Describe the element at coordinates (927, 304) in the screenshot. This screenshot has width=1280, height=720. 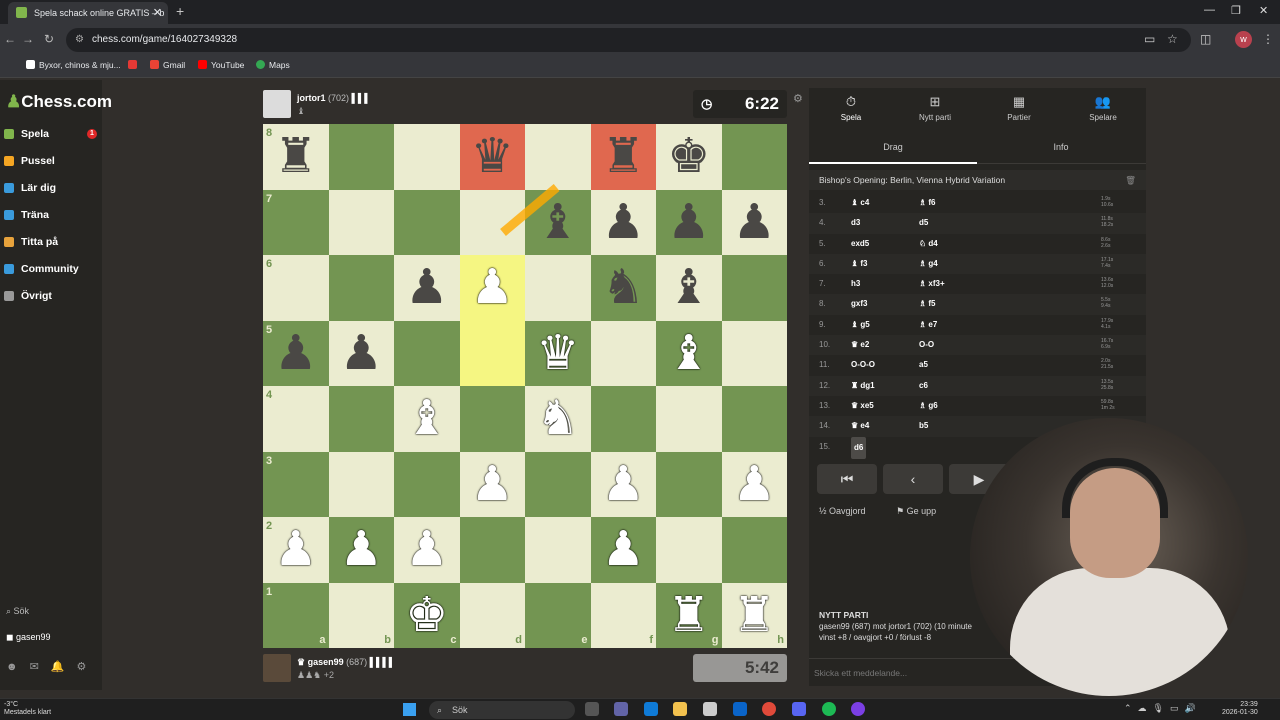
I see `black-move: ♗ f5` at that location.